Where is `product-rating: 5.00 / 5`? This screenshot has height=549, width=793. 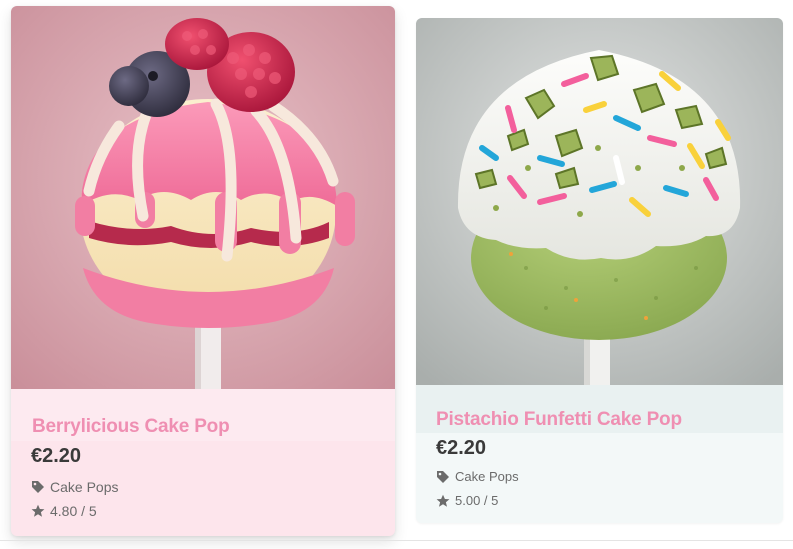 product-rating: 5.00 / 5 is located at coordinates (467, 500).